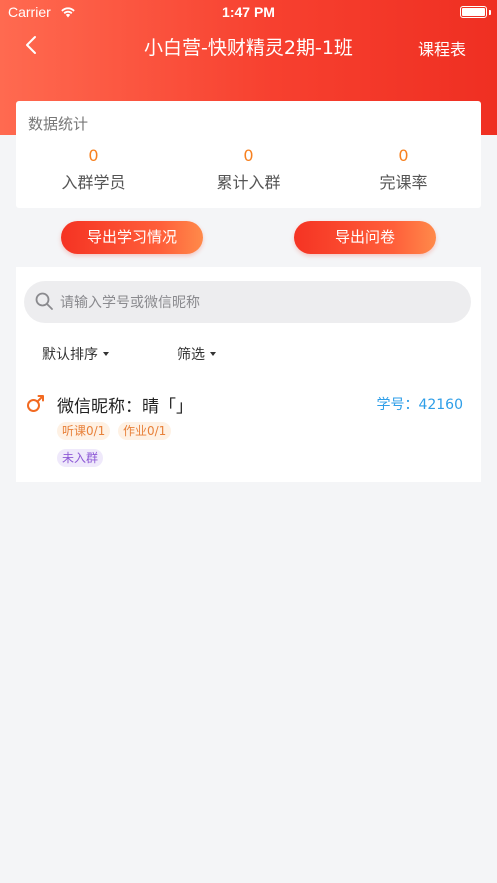  What do you see at coordinates (248, 182) in the screenshot?
I see `stat-label: 累计入群` at bounding box center [248, 182].